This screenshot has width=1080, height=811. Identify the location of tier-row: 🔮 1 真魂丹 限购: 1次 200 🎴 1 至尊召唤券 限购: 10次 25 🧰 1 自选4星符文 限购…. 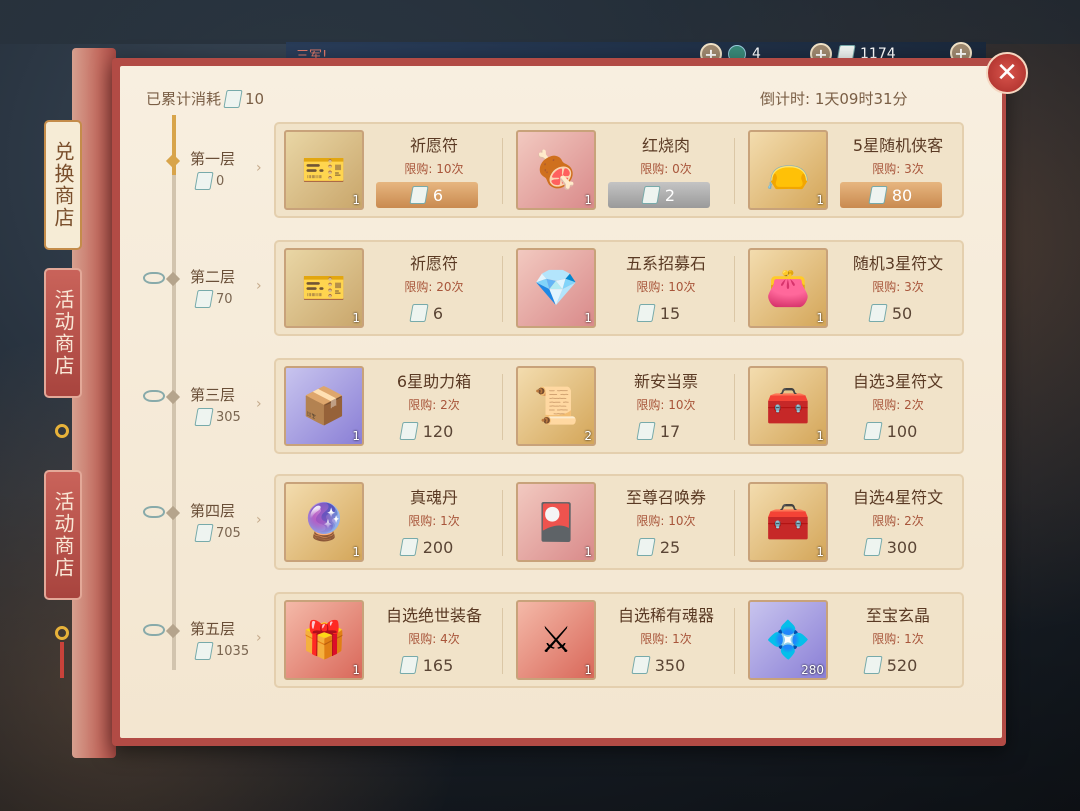
(619, 522).